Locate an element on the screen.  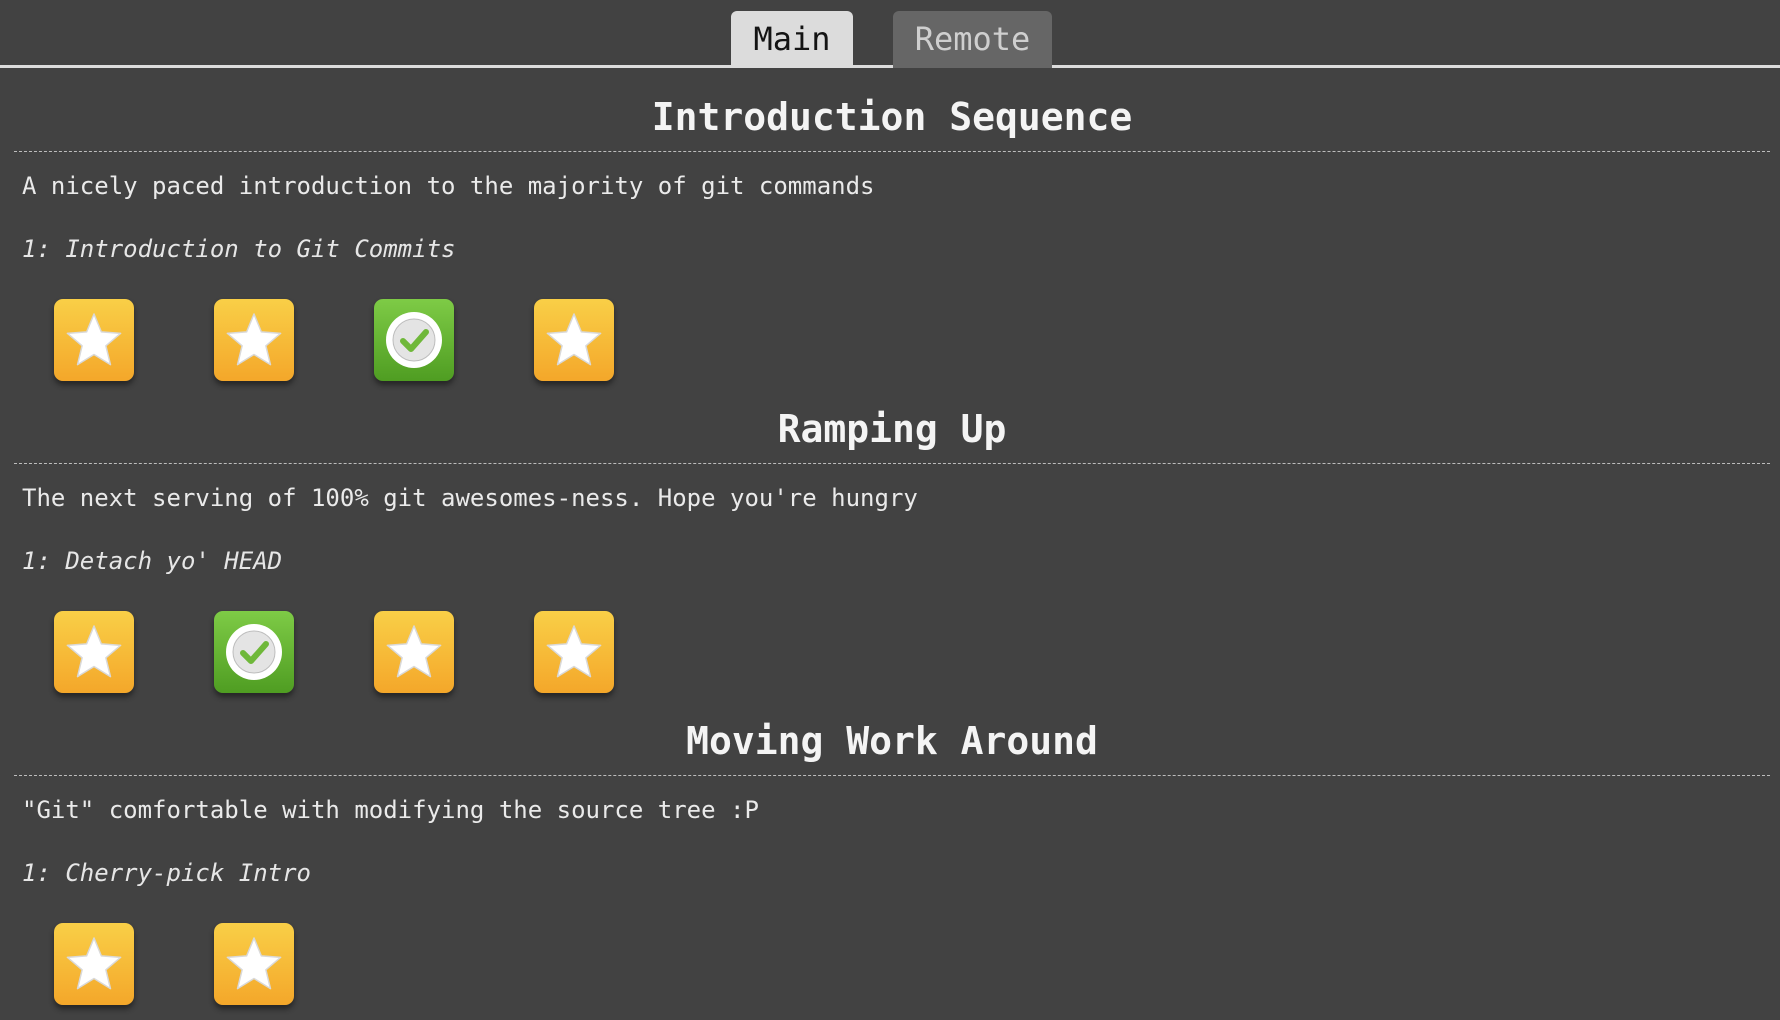
tab-main: Main is located at coordinates (792, 39).